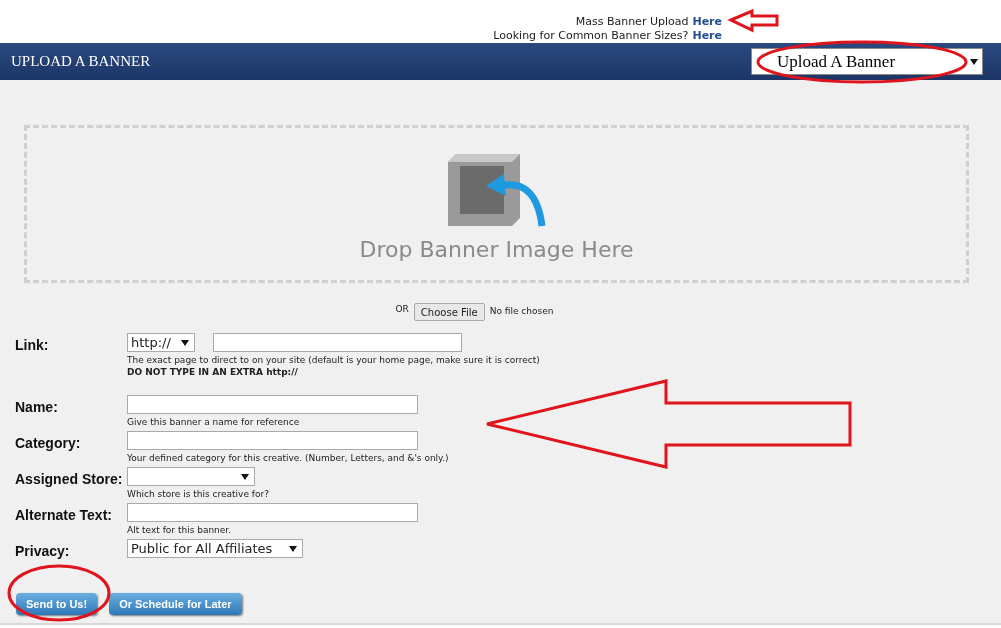  Describe the element at coordinates (42, 551) in the screenshot. I see `field-label: Privacy:` at that location.